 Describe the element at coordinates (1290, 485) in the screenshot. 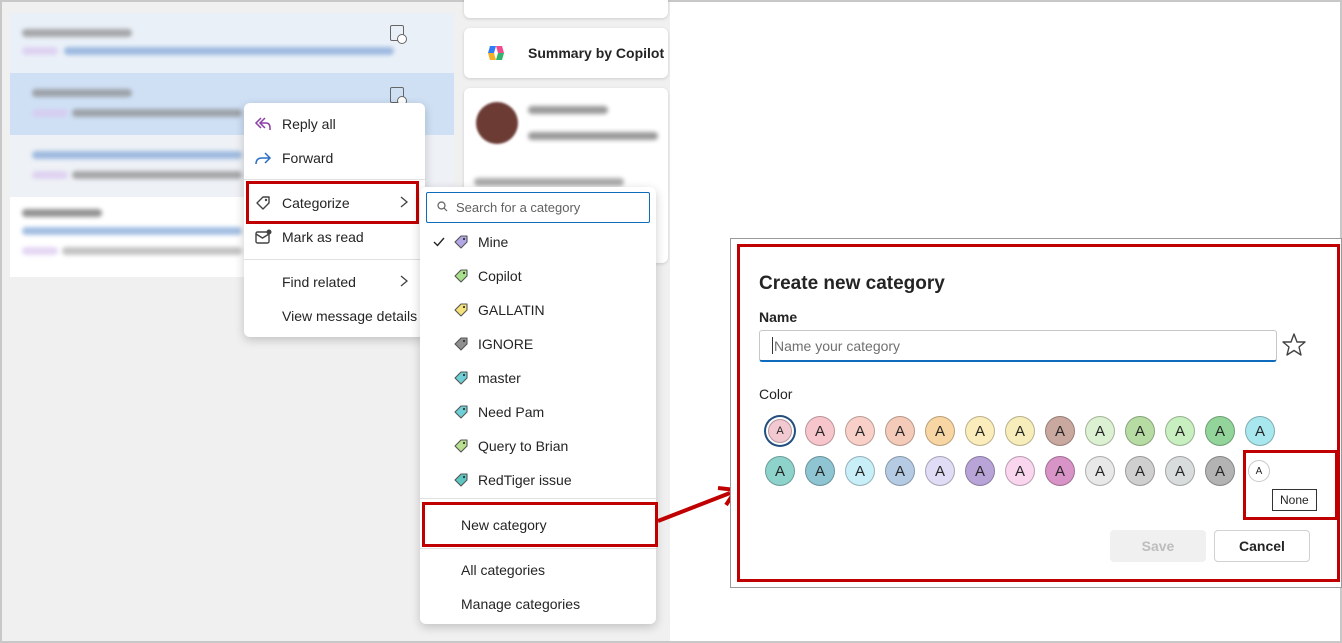

I see `none-highlight` at that location.